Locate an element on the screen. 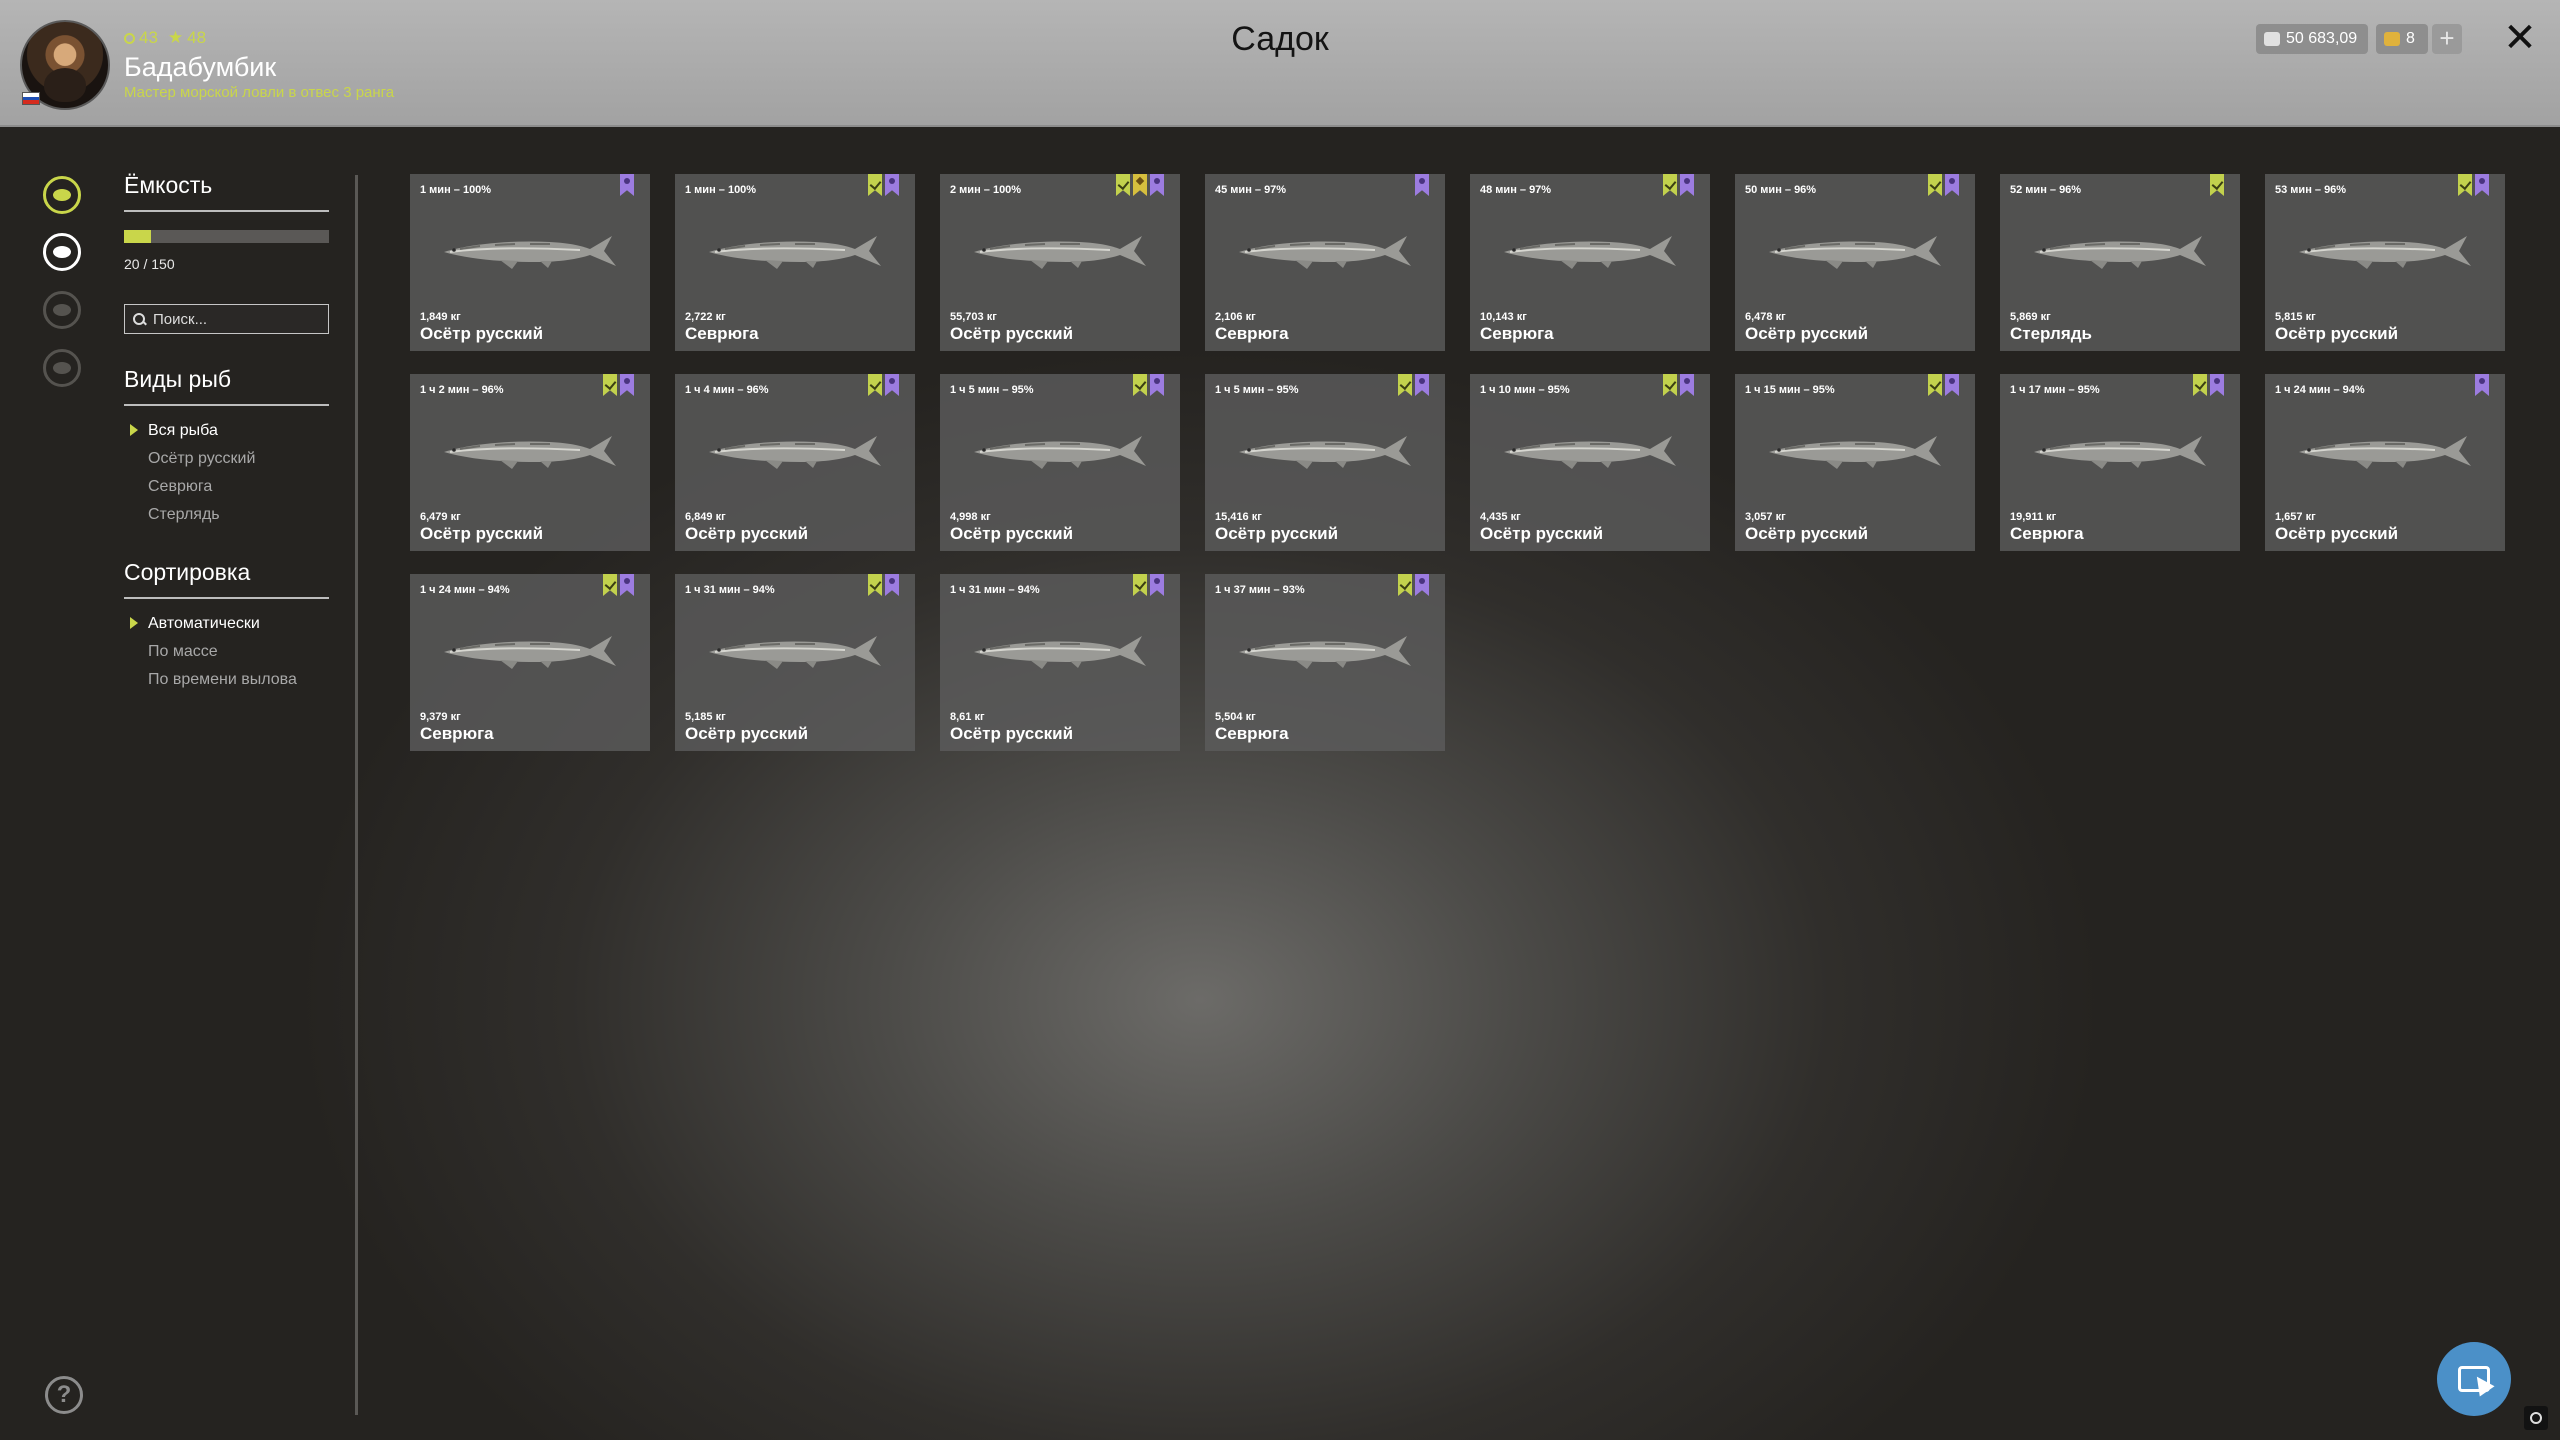 This screenshot has height=1440, width=2560. fish-icon is located at coordinates (62, 195).